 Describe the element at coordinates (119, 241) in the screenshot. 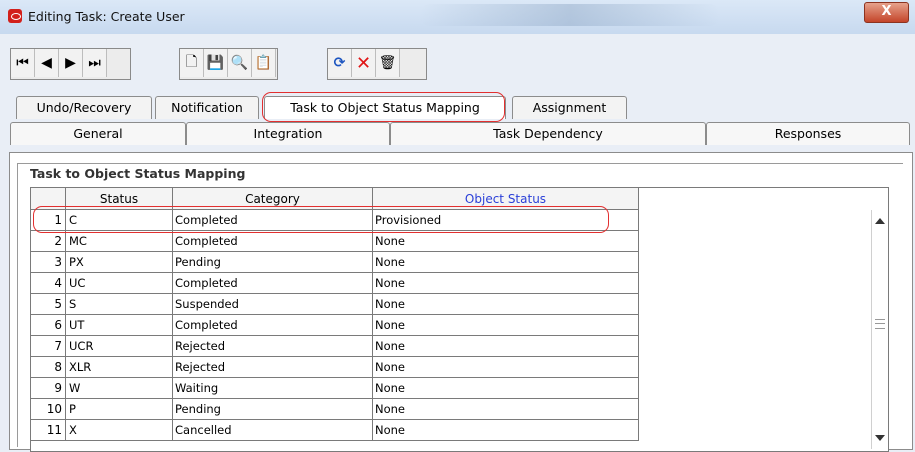

I see `status-cell: MC` at that location.